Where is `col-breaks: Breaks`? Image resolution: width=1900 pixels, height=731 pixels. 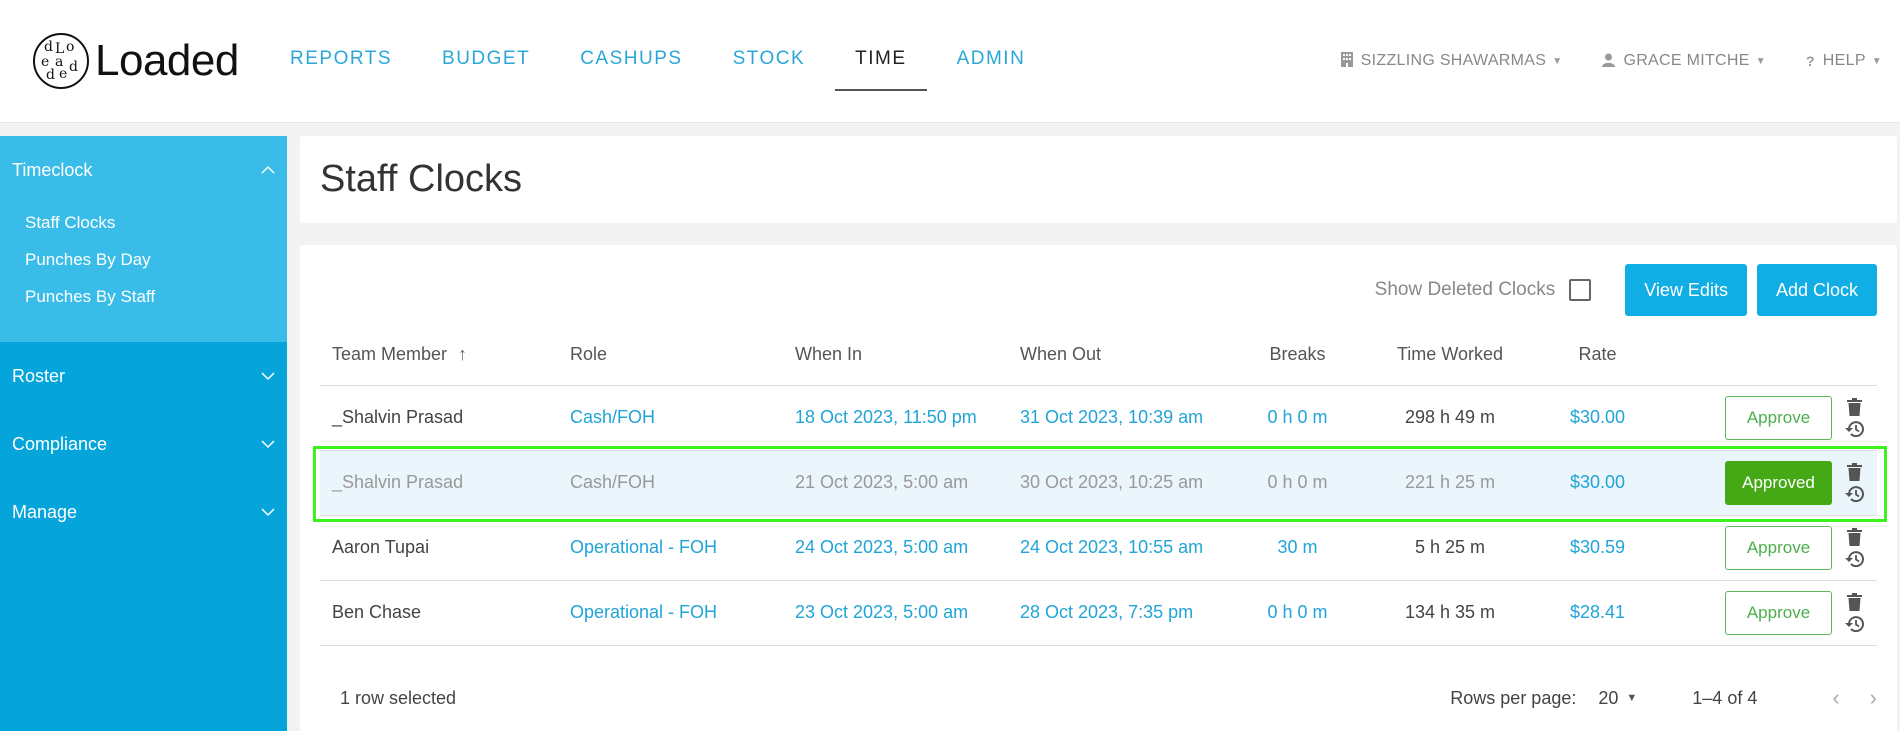 col-breaks: Breaks is located at coordinates (1297, 355).